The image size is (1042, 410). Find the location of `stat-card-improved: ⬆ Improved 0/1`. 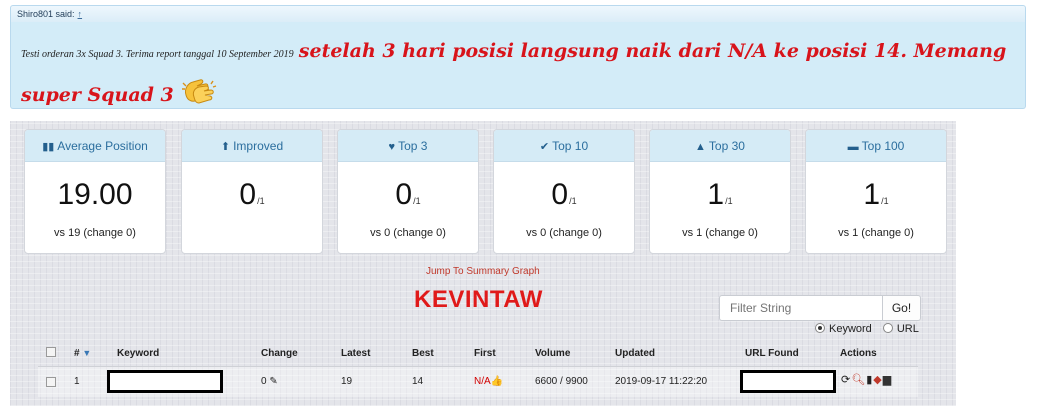

stat-card-improved: ⬆ Improved 0/1 is located at coordinates (252, 191).